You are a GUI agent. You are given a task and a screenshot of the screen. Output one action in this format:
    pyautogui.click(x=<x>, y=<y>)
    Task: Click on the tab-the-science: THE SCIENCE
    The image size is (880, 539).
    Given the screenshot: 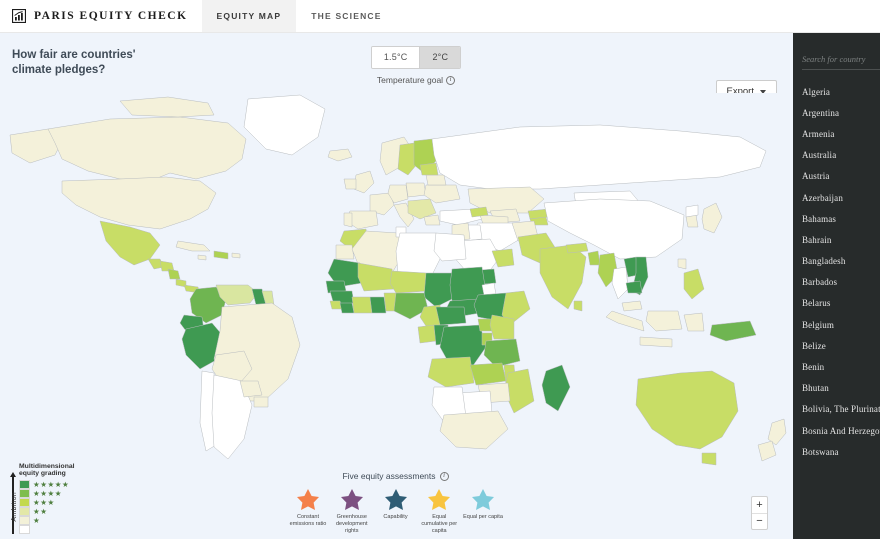 What is the action you would take?
    pyautogui.click(x=346, y=16)
    